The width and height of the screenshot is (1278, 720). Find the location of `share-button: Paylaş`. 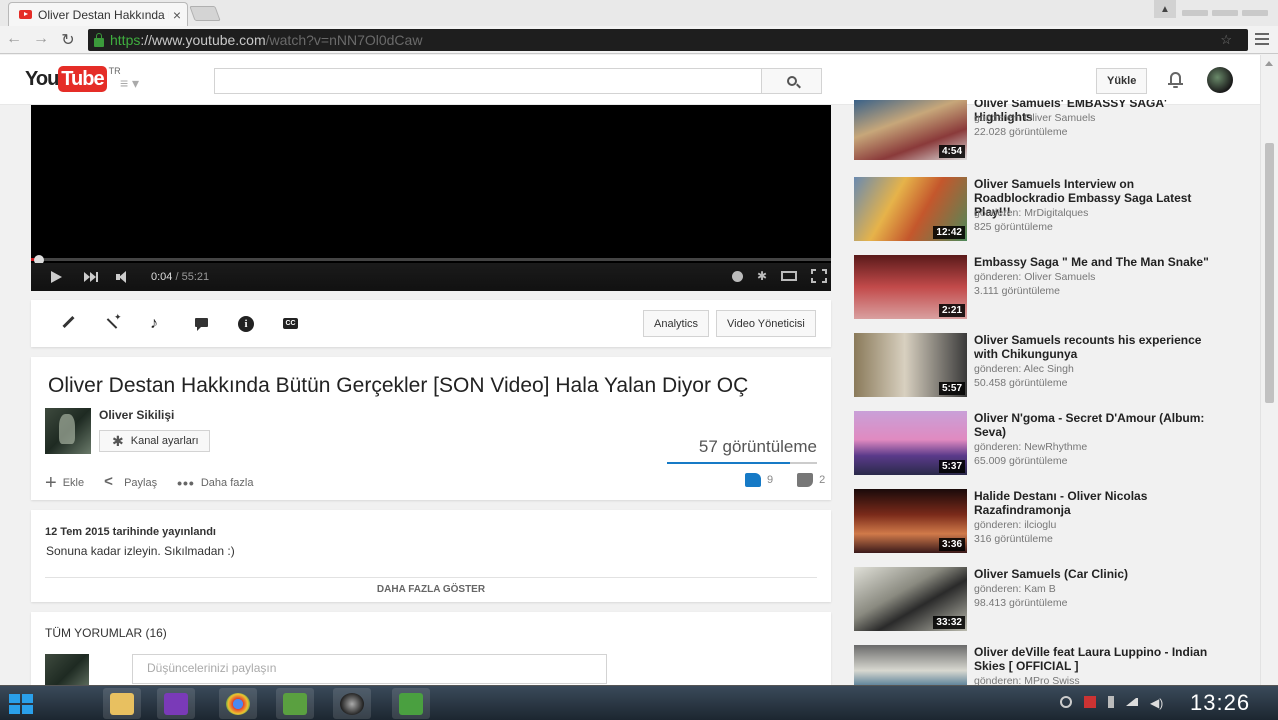

share-button: Paylaş is located at coordinates (131, 481).